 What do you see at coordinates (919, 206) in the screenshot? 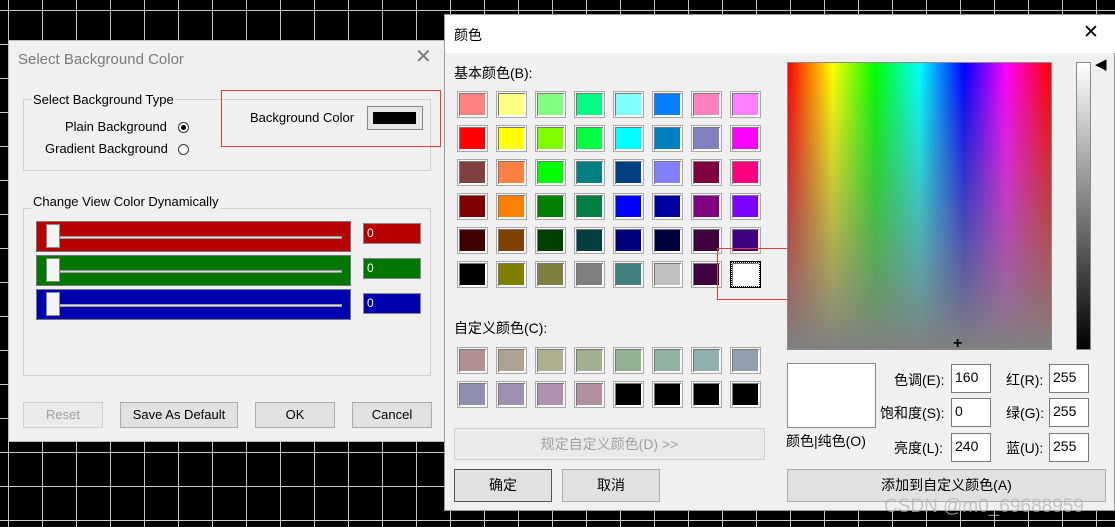
I see `color-spectrum` at bounding box center [919, 206].